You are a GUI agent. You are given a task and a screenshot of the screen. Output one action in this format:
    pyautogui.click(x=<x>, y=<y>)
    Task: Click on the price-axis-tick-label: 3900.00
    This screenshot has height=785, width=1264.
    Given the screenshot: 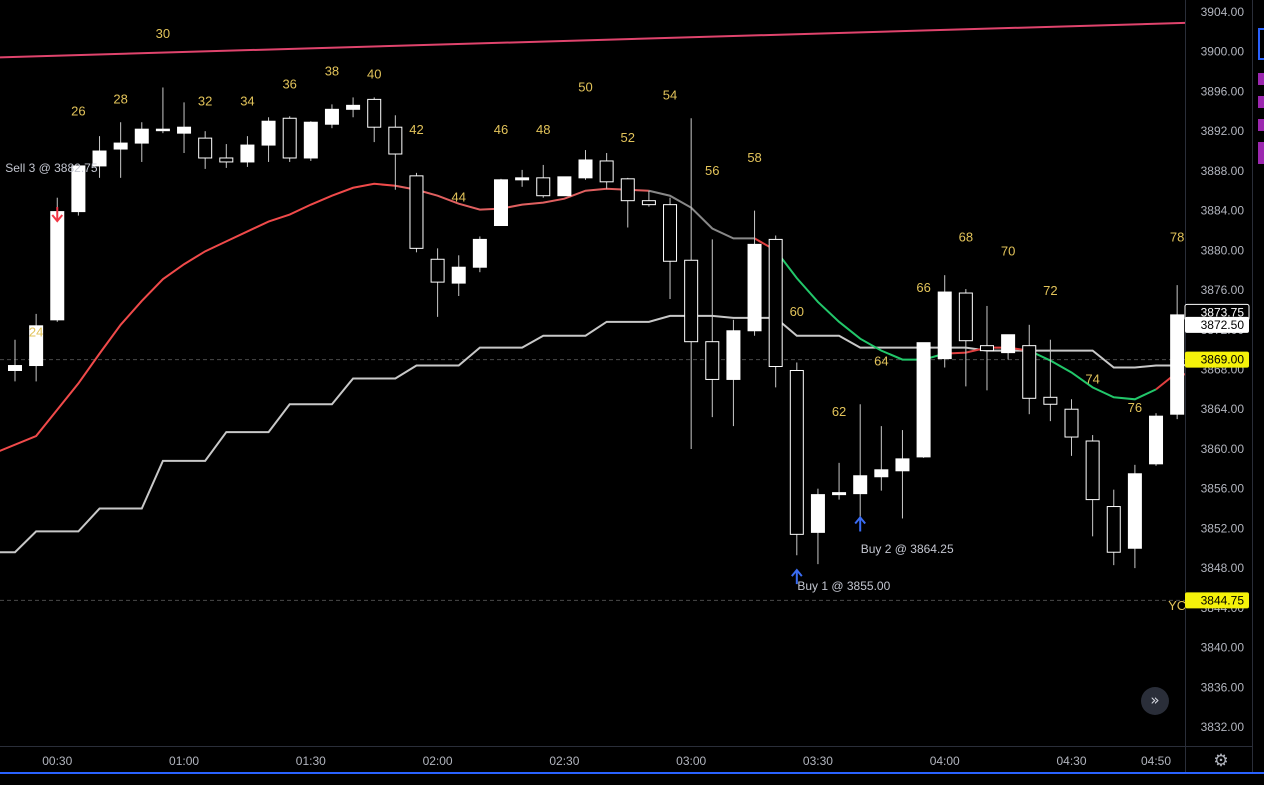 What is the action you would take?
    pyautogui.click(x=1223, y=52)
    